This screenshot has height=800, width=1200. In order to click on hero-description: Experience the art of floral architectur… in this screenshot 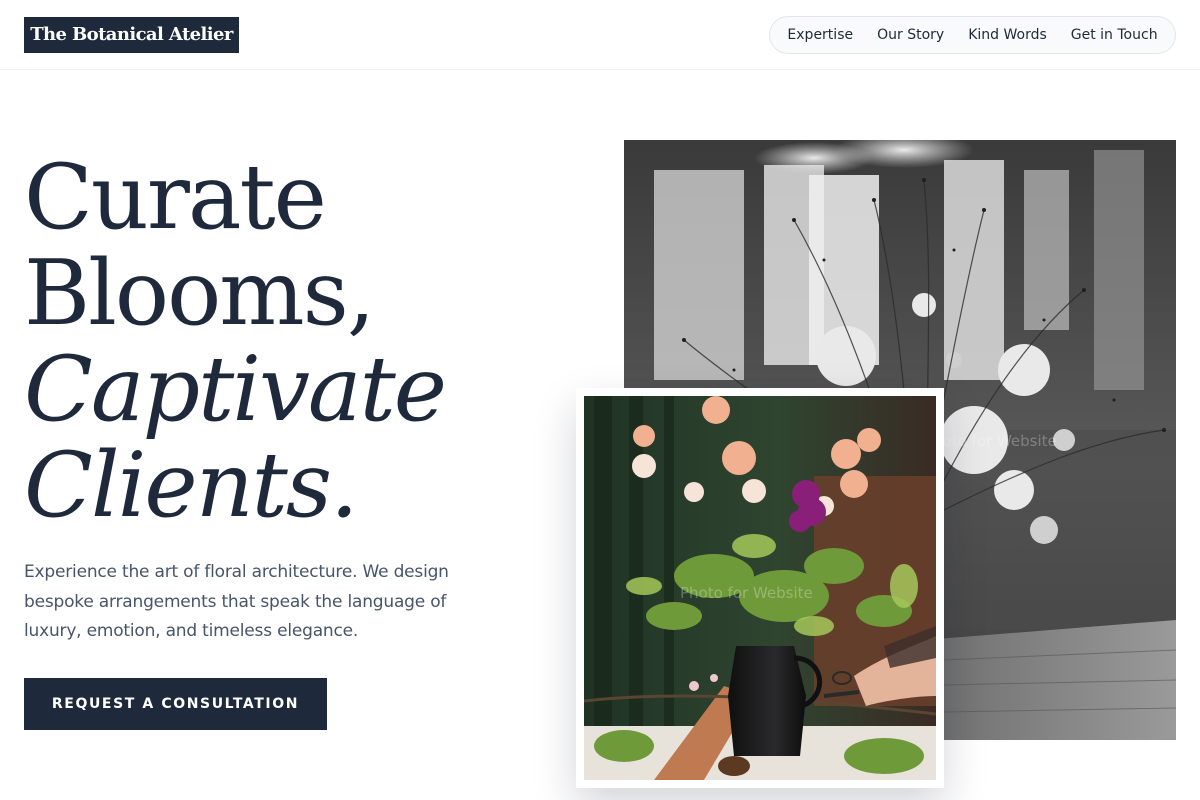, I will do `click(236, 601)`.